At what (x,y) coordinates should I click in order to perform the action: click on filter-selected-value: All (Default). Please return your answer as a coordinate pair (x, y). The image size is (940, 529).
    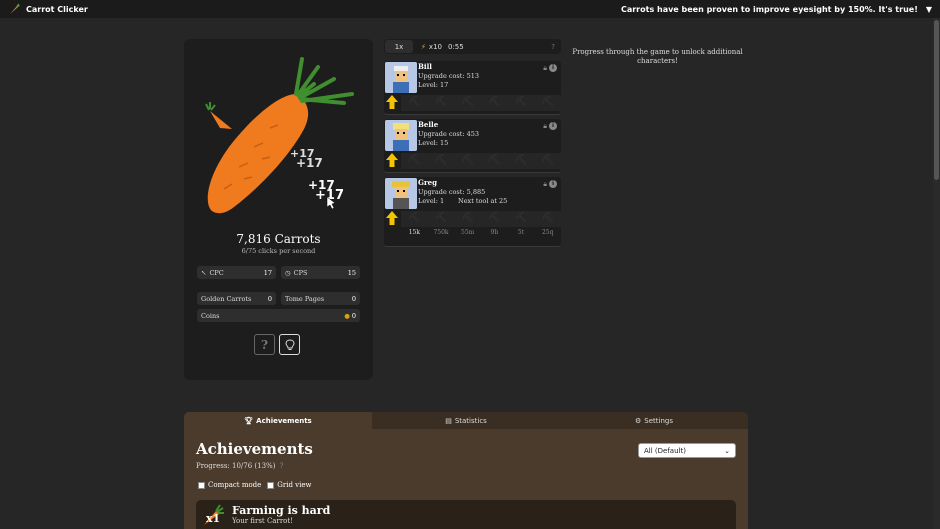
    Looking at the image, I should click on (665, 450).